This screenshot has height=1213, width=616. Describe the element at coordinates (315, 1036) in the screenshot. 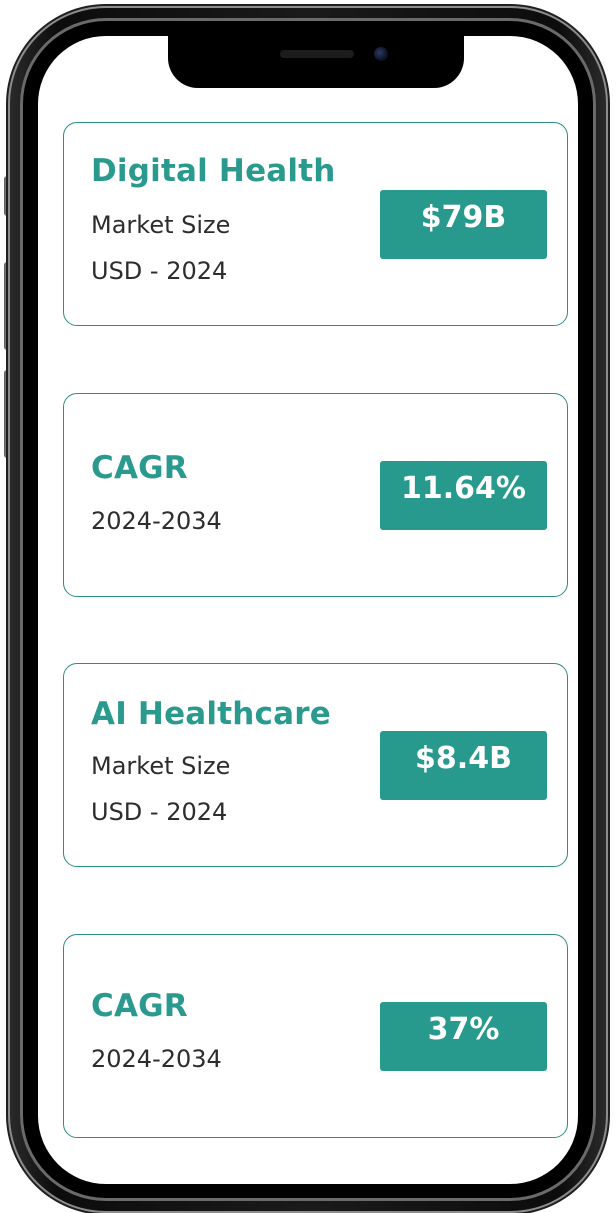

I see `stat-card-cagr: CAGR 2024-2034 37%` at that location.